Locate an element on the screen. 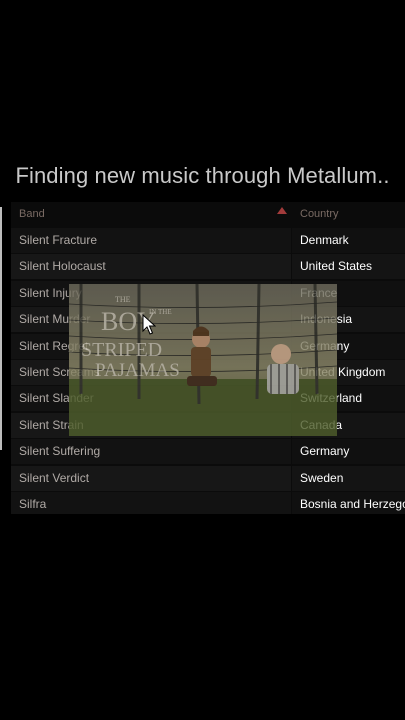  band-name-link: Silfra is located at coordinates (151, 502).